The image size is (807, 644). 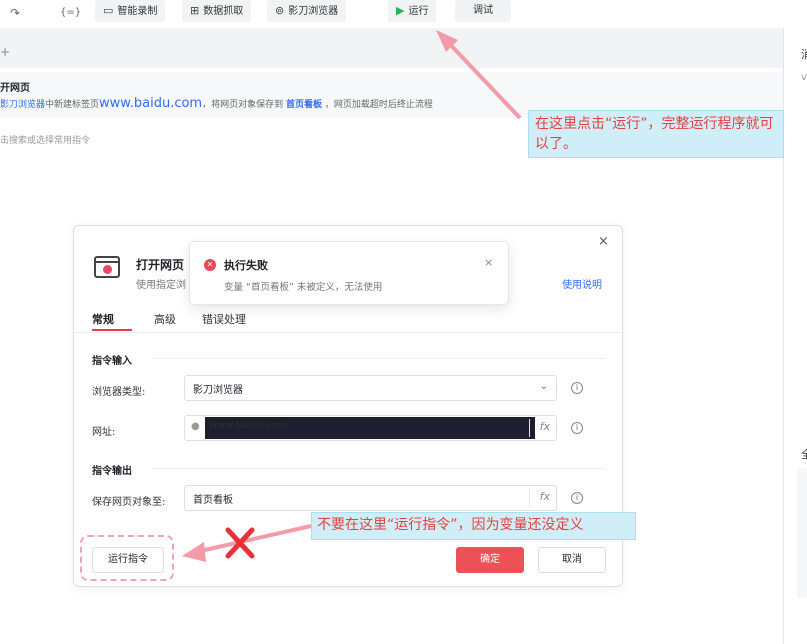 I want to click on debug-button: 调试, so click(x=483, y=11).